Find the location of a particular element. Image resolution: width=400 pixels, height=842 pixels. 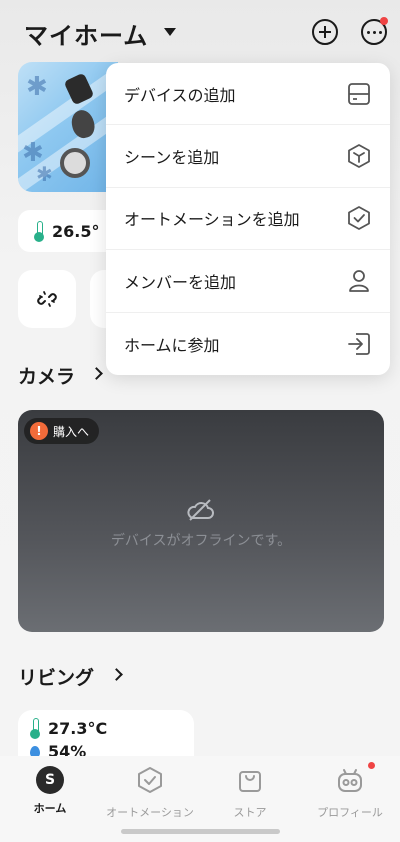

tab-label: ホーム is located at coordinates (50, 808).